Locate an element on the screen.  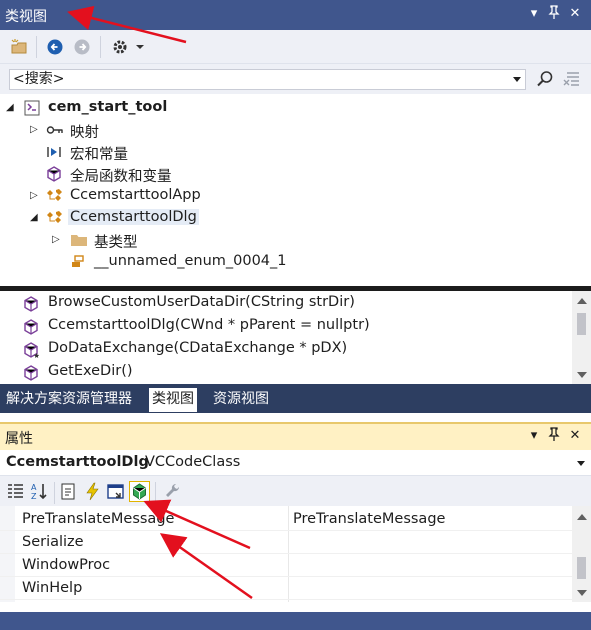
project-icon is located at coordinates (32, 108).